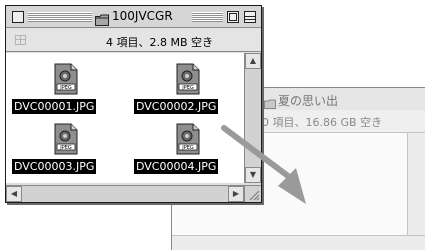  What do you see at coordinates (176, 106) in the screenshot?
I see `file-name-label: DVC00002.JPG` at bounding box center [176, 106].